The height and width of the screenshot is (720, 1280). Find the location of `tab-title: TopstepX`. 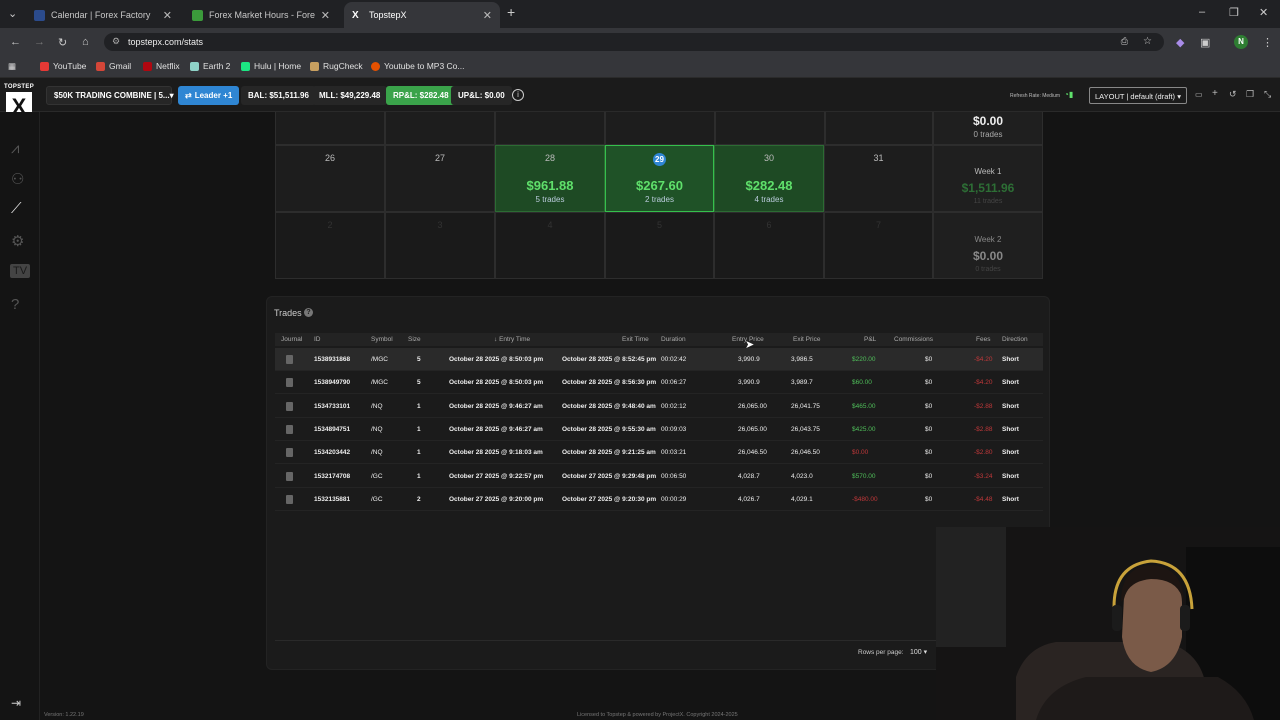

tab-title: TopstepX is located at coordinates (388, 15).